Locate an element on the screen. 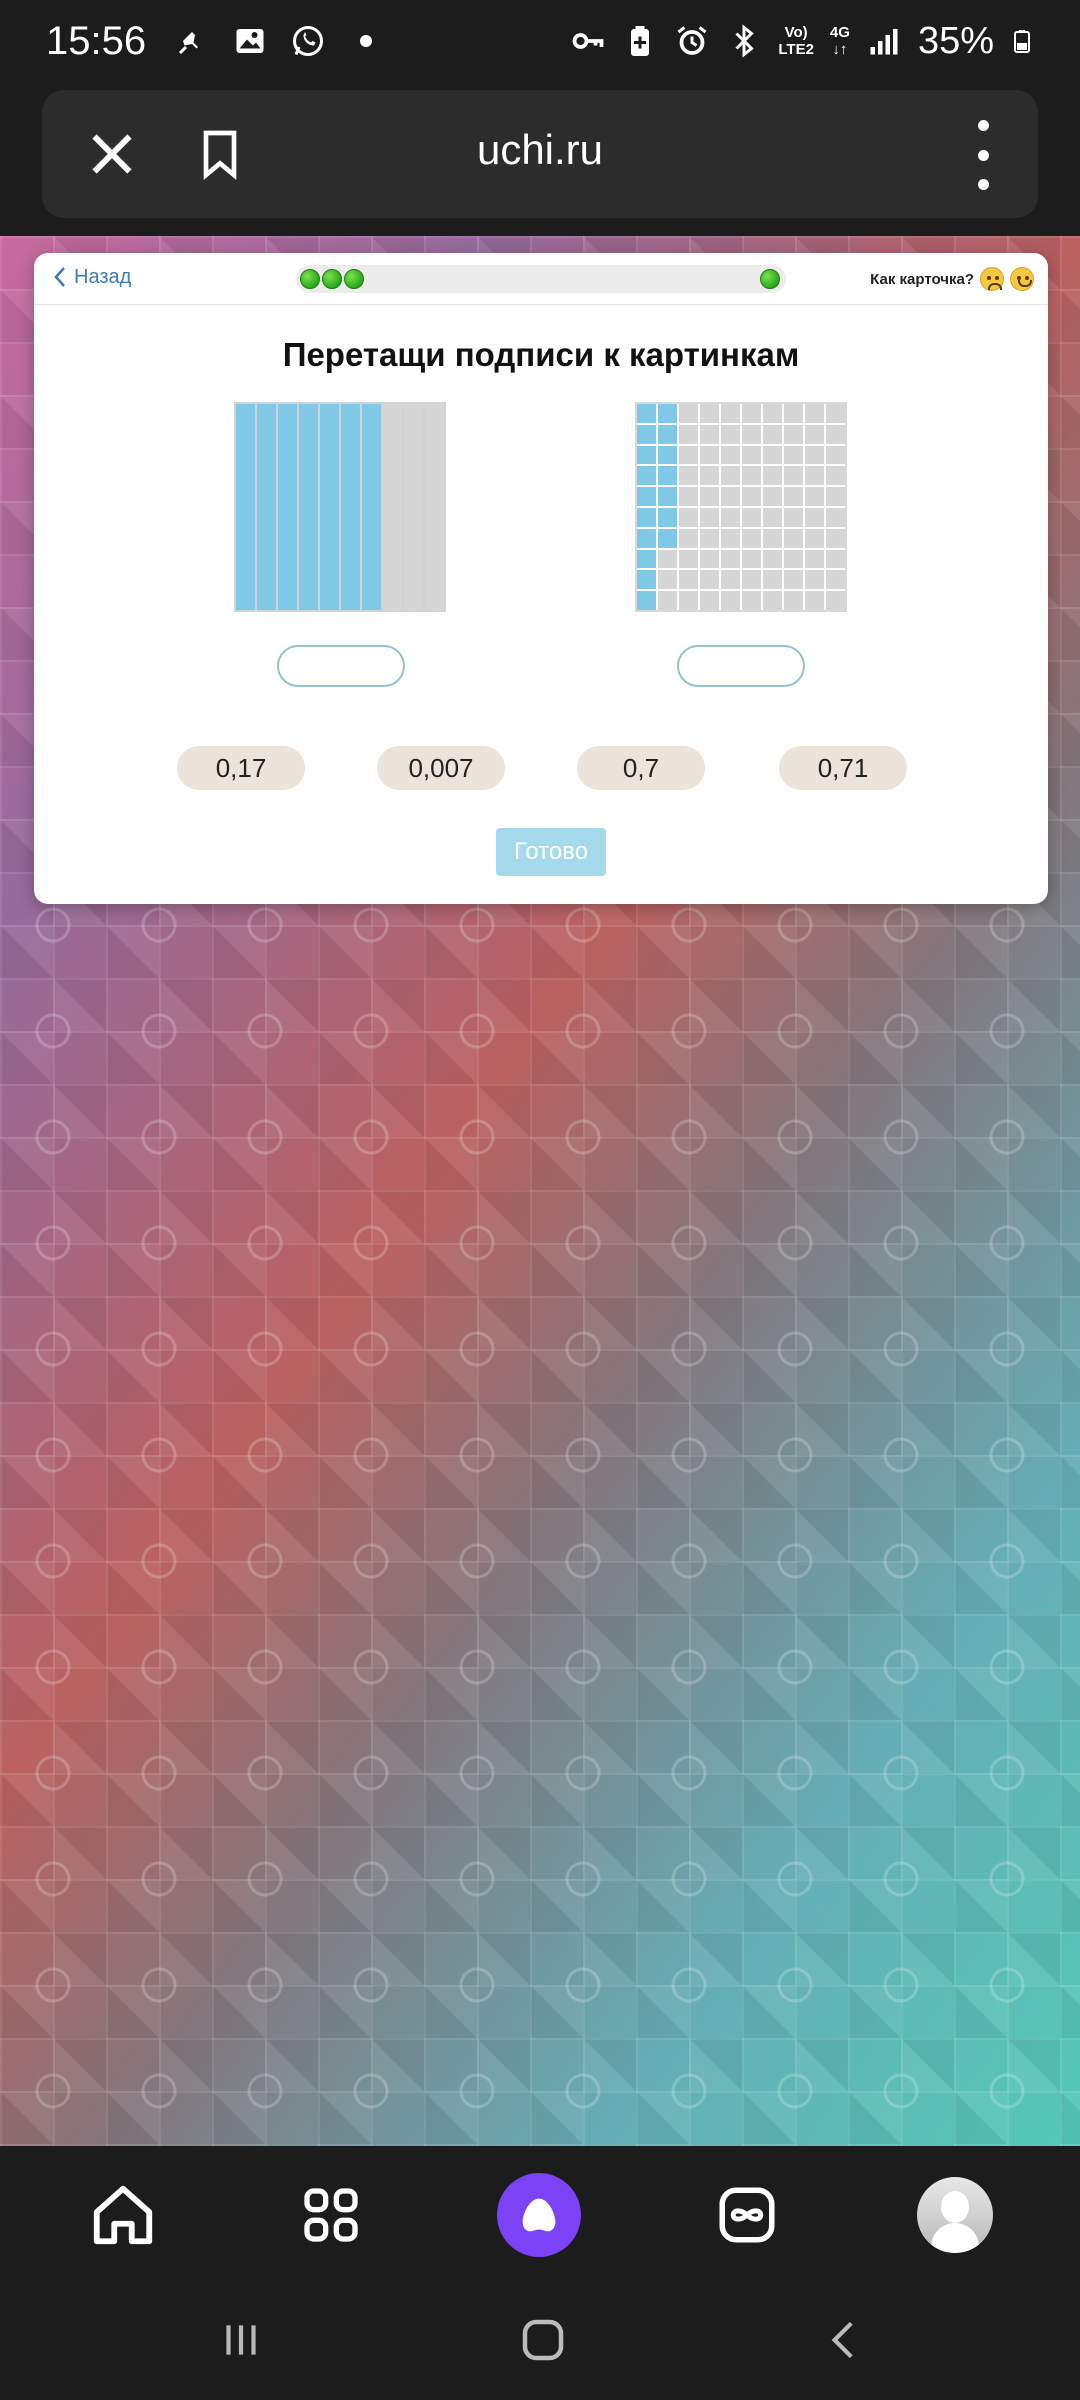  back-label: Назад is located at coordinates (103, 276).